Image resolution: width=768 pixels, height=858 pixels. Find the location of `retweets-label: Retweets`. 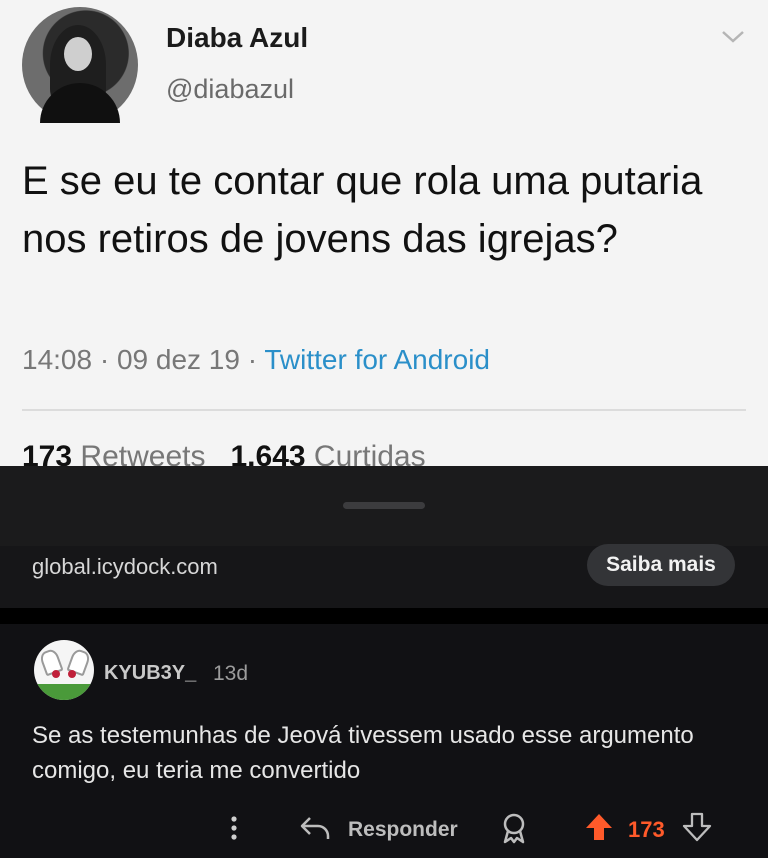

retweets-label: Retweets is located at coordinates (143, 453).